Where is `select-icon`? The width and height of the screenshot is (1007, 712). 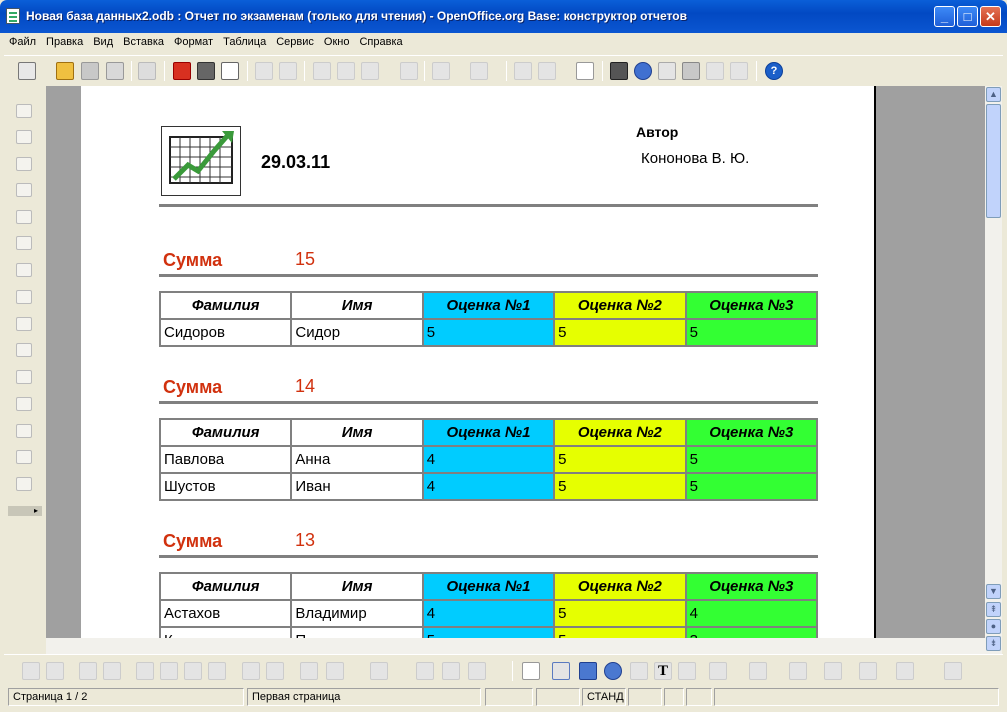 select-icon is located at coordinates (24, 111).